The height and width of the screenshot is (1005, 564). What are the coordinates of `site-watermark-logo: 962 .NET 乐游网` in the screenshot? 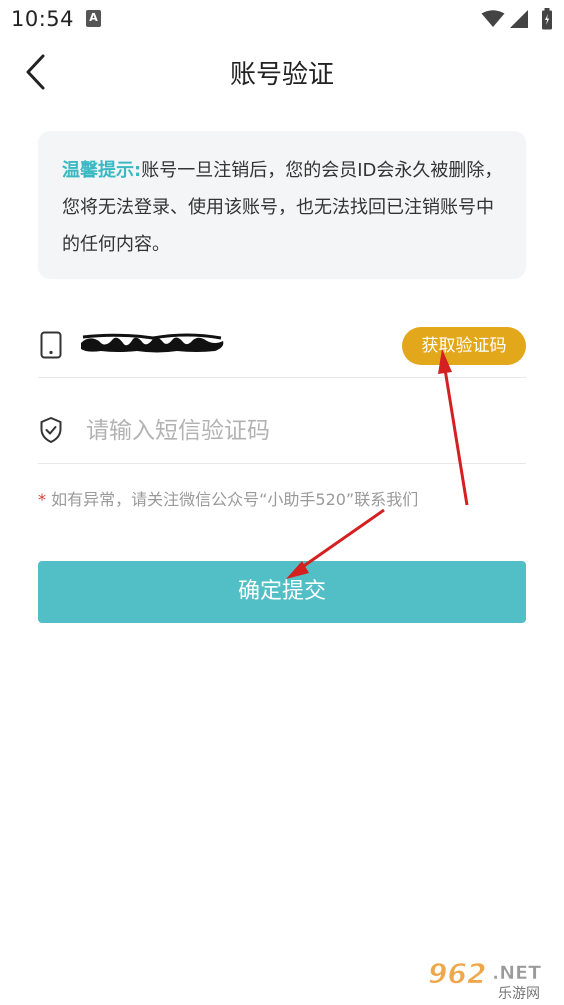 It's located at (492, 979).